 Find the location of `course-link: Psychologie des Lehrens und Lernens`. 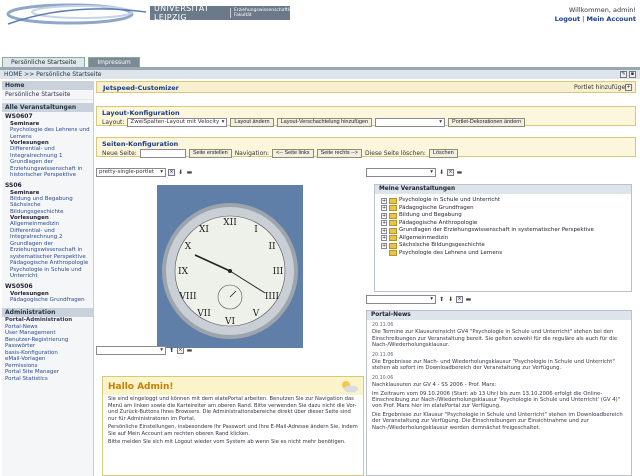

course-link: Psychologie des Lehrens und Lernens is located at coordinates (47, 133).